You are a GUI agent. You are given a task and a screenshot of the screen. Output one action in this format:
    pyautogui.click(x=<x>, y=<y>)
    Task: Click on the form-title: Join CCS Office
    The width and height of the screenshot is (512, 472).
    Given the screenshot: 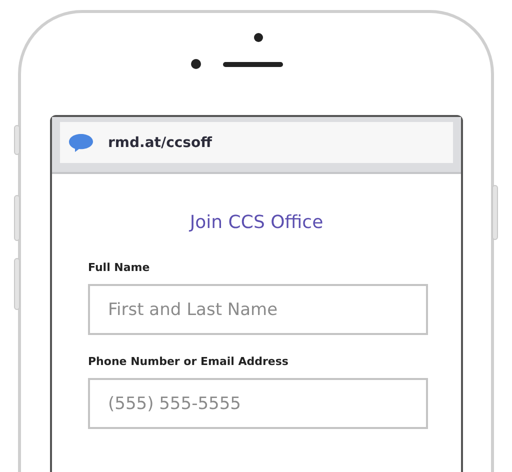 What is the action you would take?
    pyautogui.click(x=256, y=222)
    